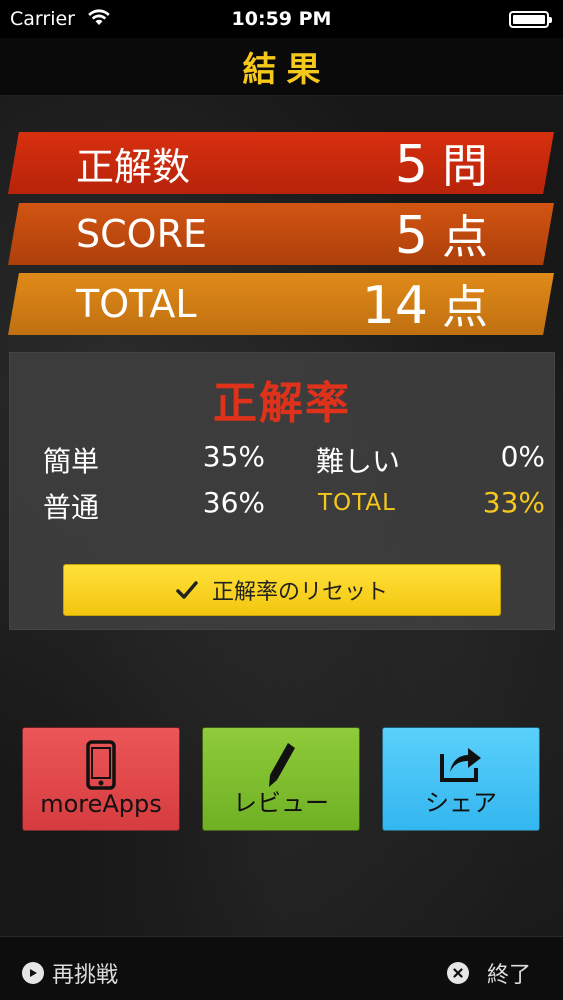  I want to click on accuracy-total-label: TOTAL, so click(357, 503).